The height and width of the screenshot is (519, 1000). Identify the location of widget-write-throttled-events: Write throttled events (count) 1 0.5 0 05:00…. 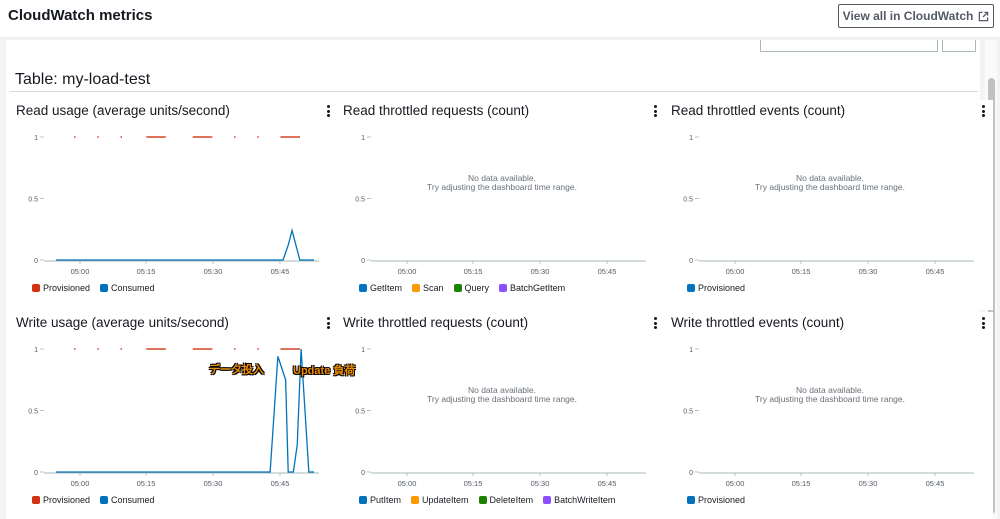
(830, 415).